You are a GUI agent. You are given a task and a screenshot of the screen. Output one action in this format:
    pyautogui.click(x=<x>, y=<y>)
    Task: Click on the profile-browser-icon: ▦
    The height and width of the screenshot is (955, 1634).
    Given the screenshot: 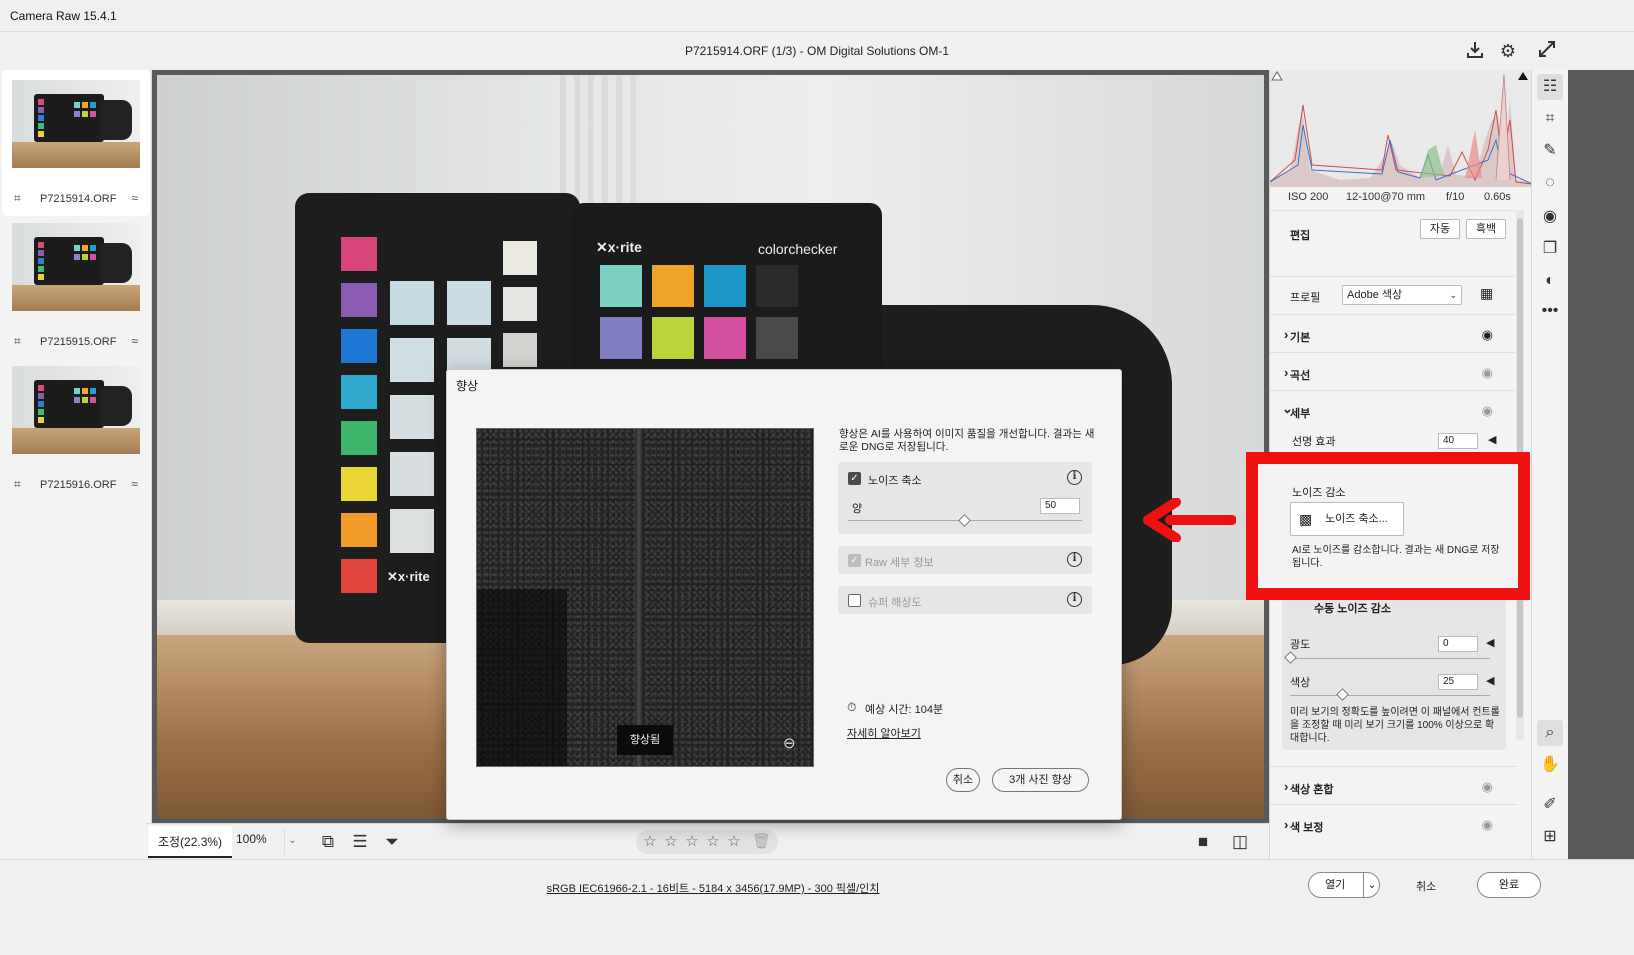 What is the action you would take?
    pyautogui.click(x=1486, y=293)
    